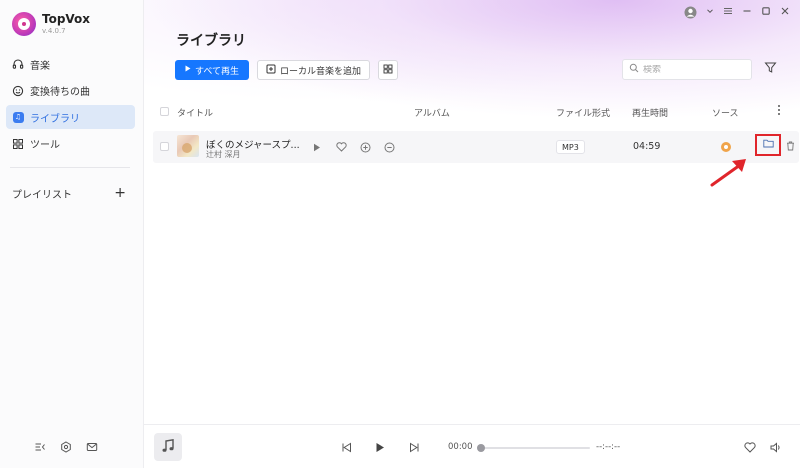  Describe the element at coordinates (55, 119) in the screenshot. I see `sidebar-item-label: ライブラリ` at that location.